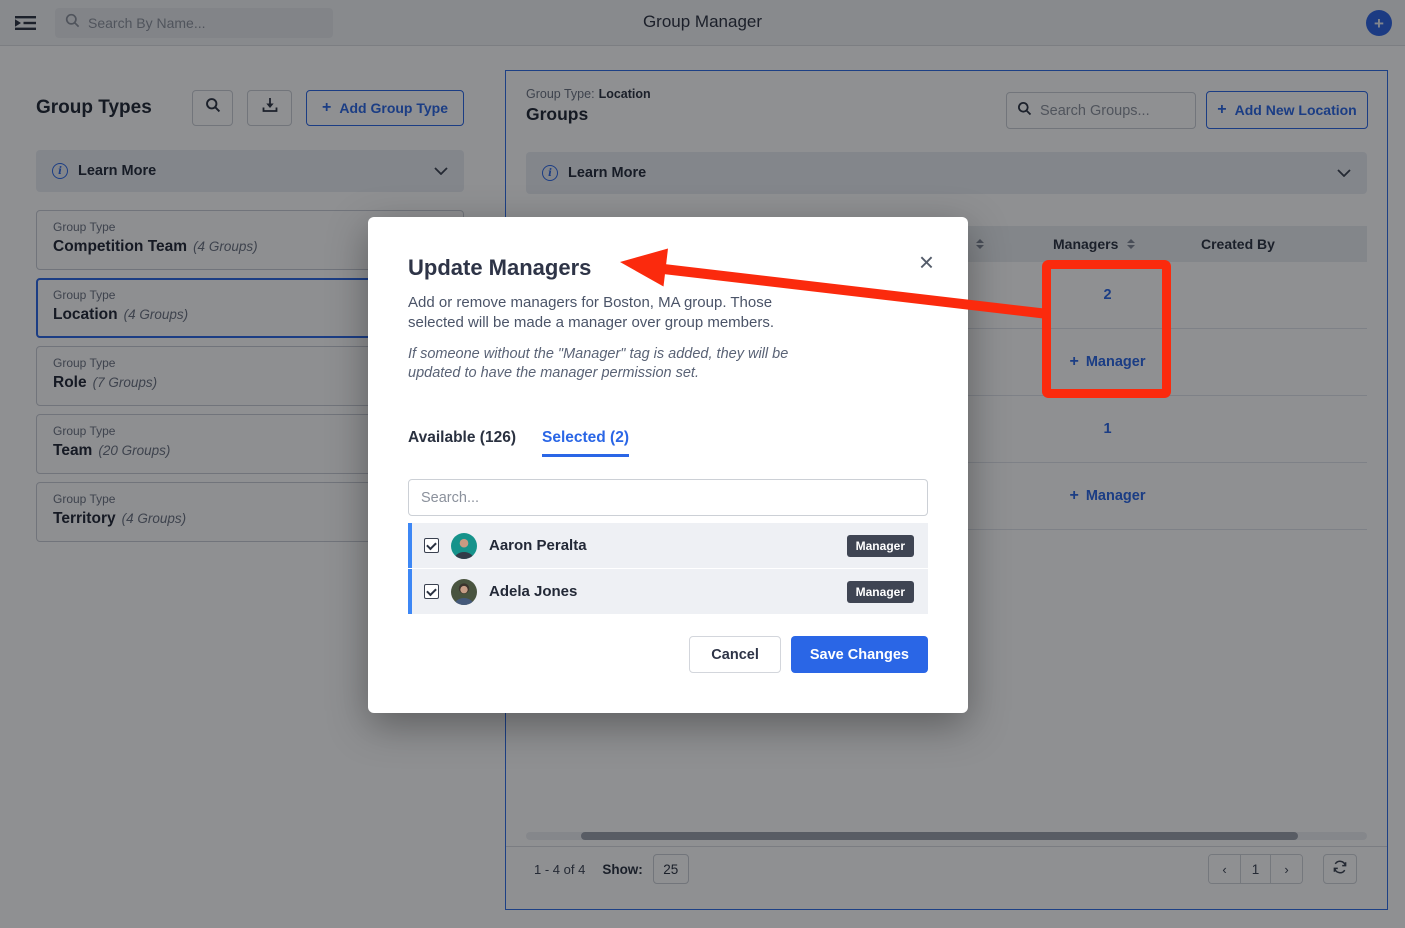 Image resolution: width=1405 pixels, height=928 pixels. Describe the element at coordinates (500, 267) in the screenshot. I see `modal-title: Update Managers` at that location.